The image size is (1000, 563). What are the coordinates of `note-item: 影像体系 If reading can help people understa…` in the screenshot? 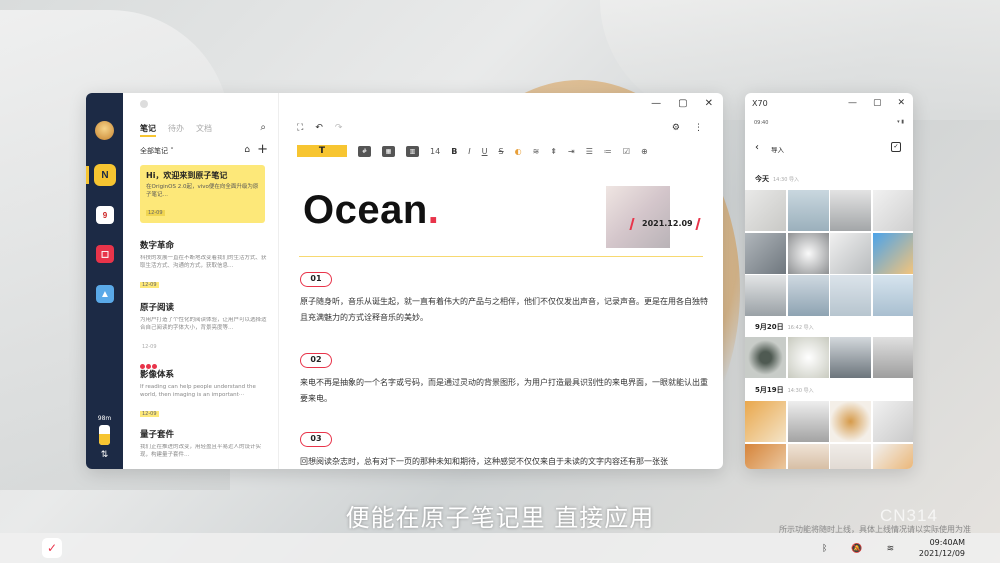 It's located at (204, 393).